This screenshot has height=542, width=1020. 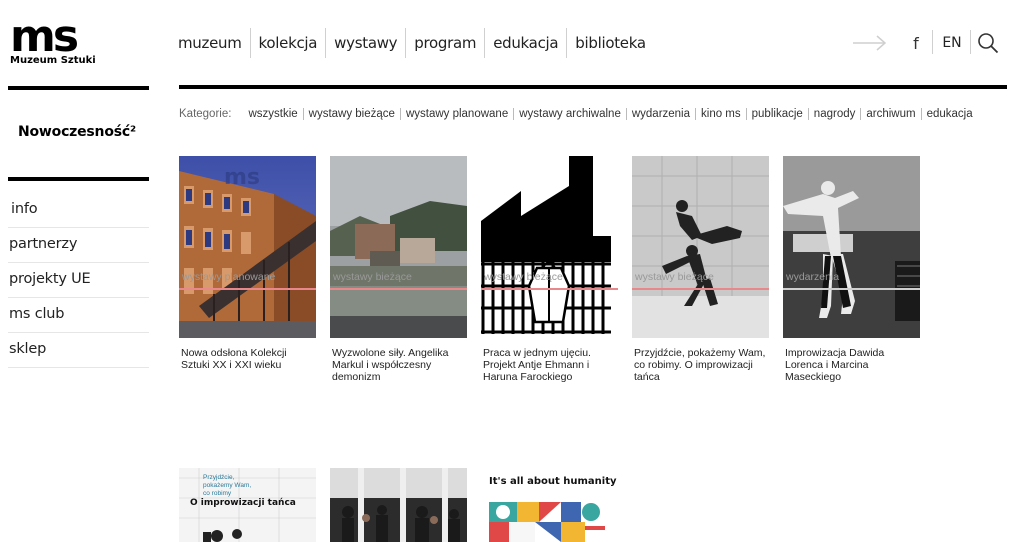 I want to click on category-archive: archiwum, so click(x=890, y=114).